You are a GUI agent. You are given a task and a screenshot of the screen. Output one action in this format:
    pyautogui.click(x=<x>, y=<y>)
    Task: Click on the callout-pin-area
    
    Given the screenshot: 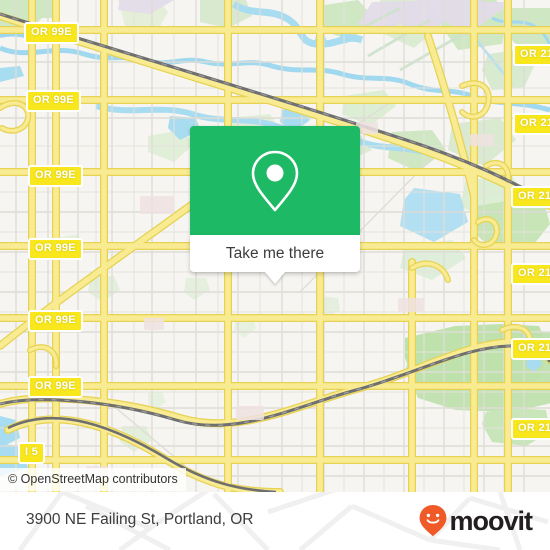 What is the action you would take?
    pyautogui.click(x=275, y=180)
    